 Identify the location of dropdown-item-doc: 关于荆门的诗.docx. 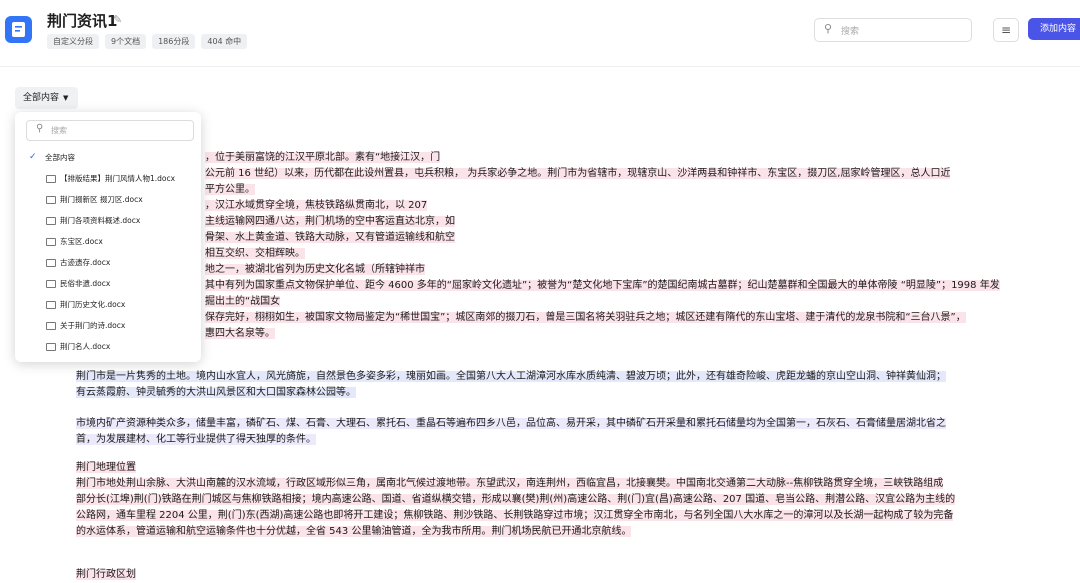
(108, 325).